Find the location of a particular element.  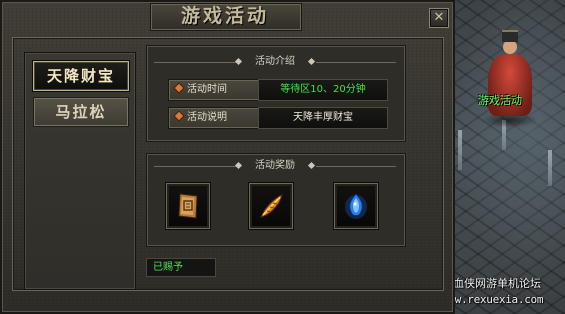

scroll-icon is located at coordinates (188, 206).